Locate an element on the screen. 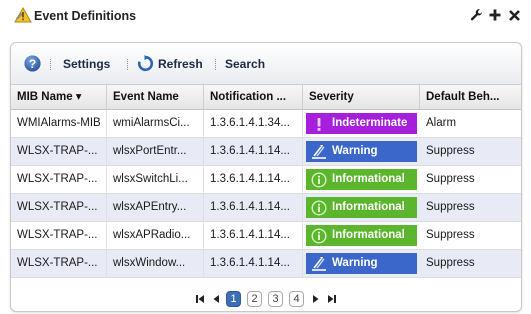 The height and width of the screenshot is (314, 531). severity-label: Indeterminate is located at coordinates (370, 123).